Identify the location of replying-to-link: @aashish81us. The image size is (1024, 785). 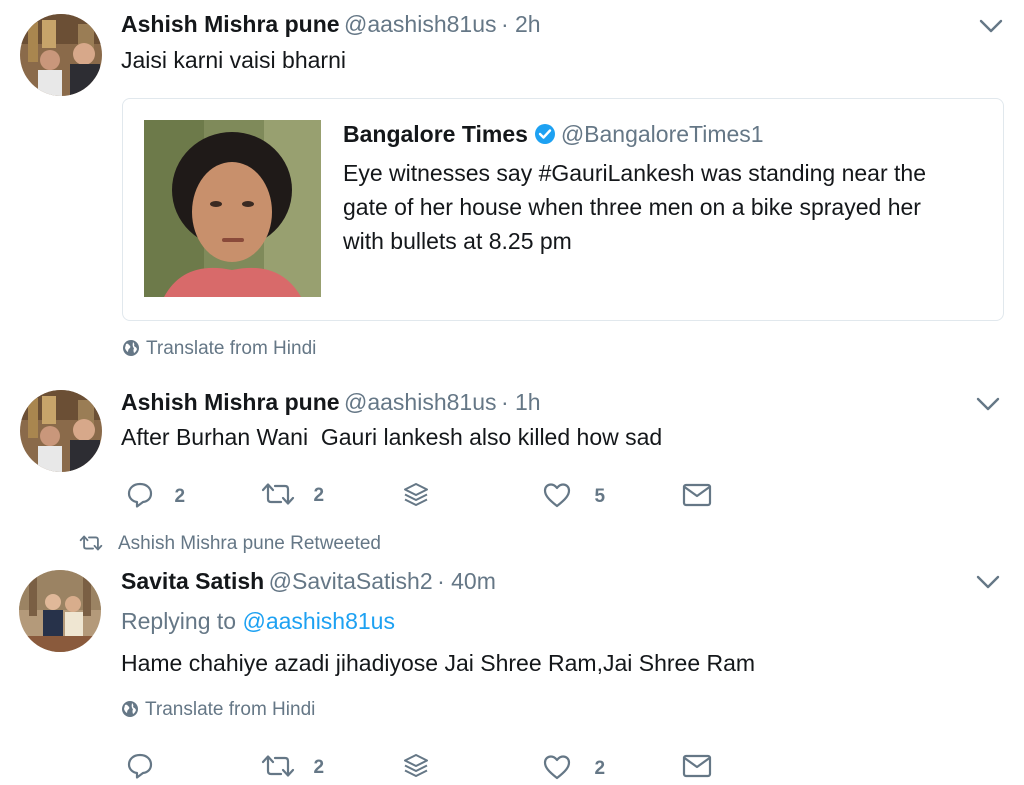
(318, 621).